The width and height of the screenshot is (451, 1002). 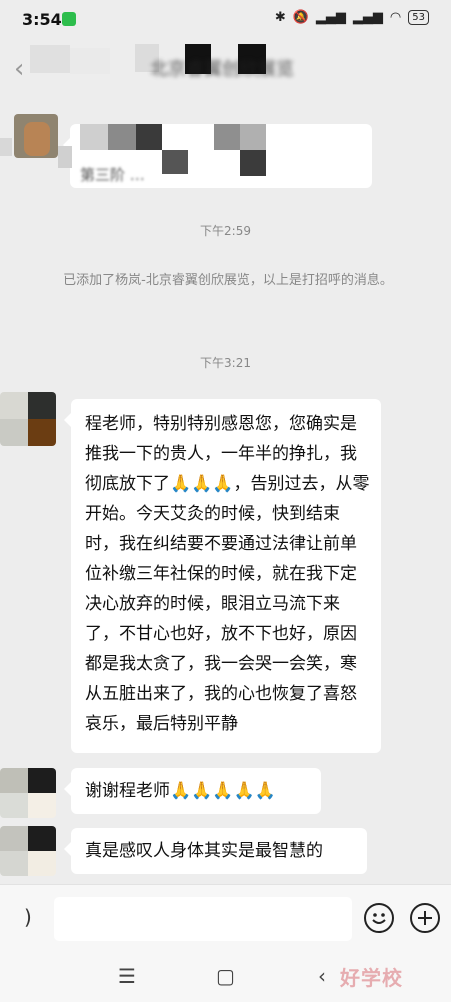 I want to click on voice-icon: ), so click(x=28, y=917).